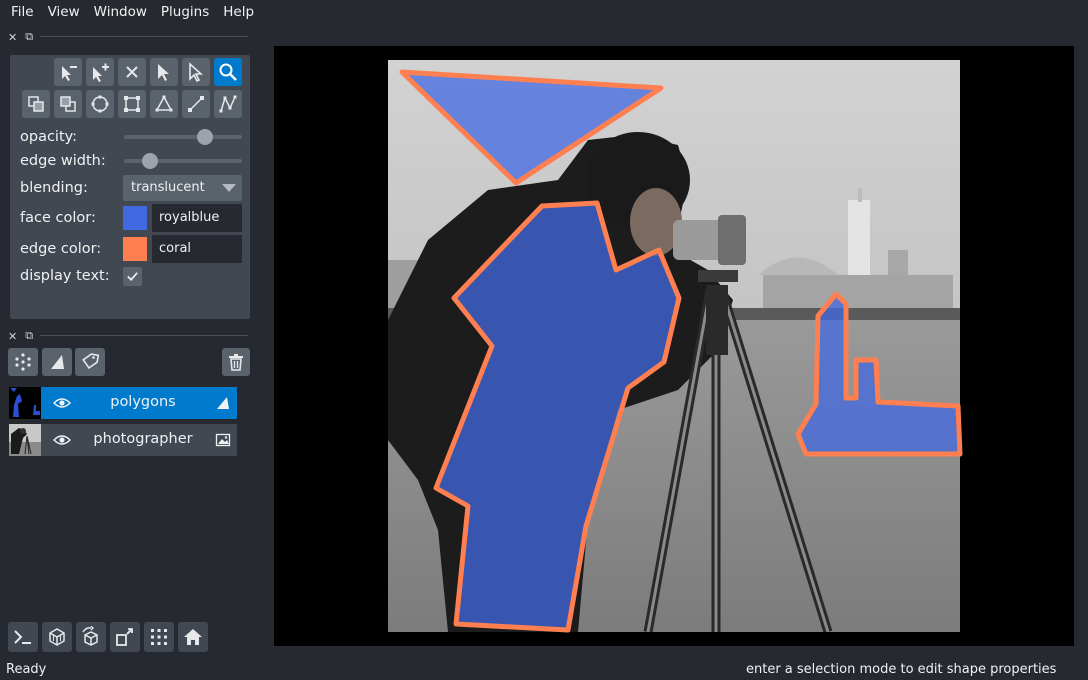 This screenshot has height=680, width=1088. I want to click on tag-icon, so click(91, 361).